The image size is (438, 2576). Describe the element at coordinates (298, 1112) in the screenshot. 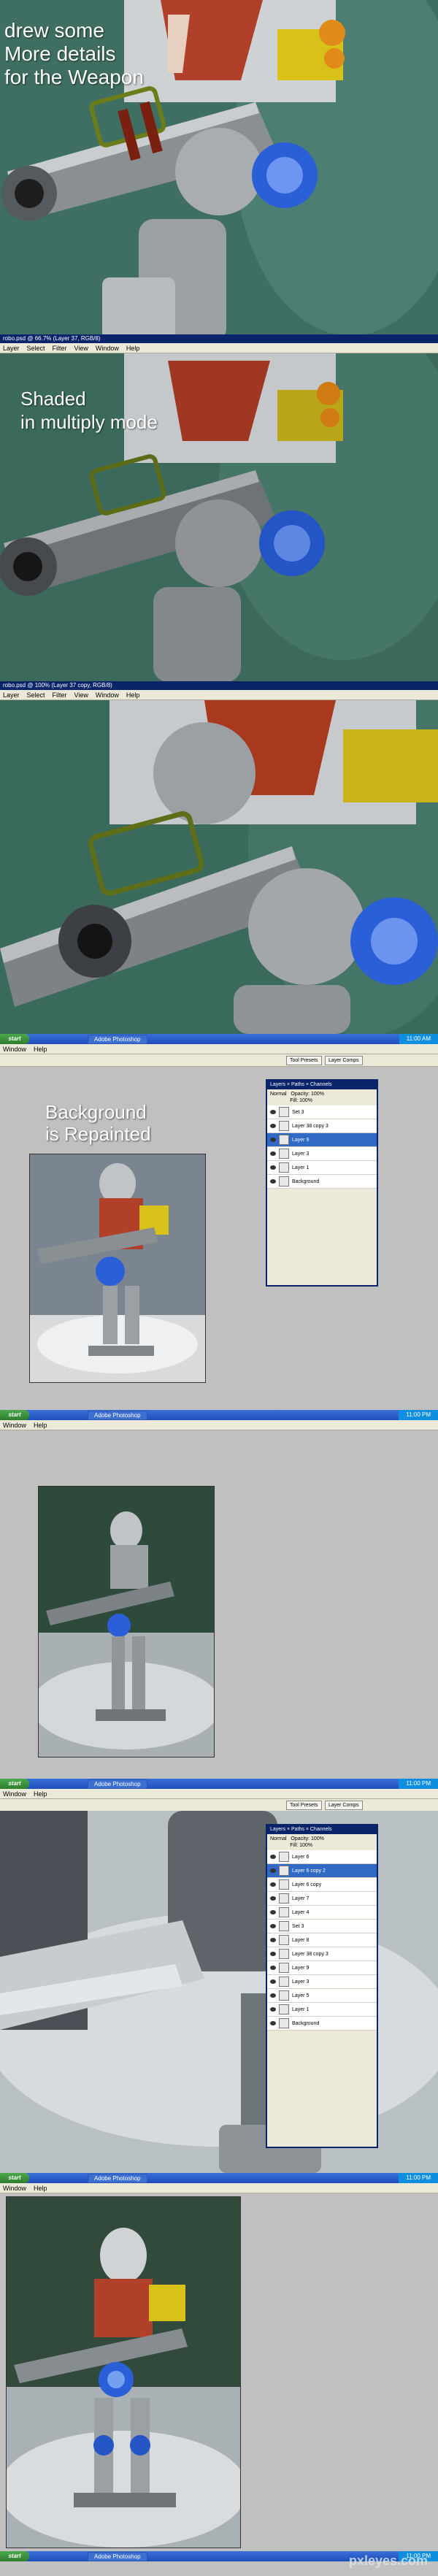

I see `layer-name: Set 3` at that location.